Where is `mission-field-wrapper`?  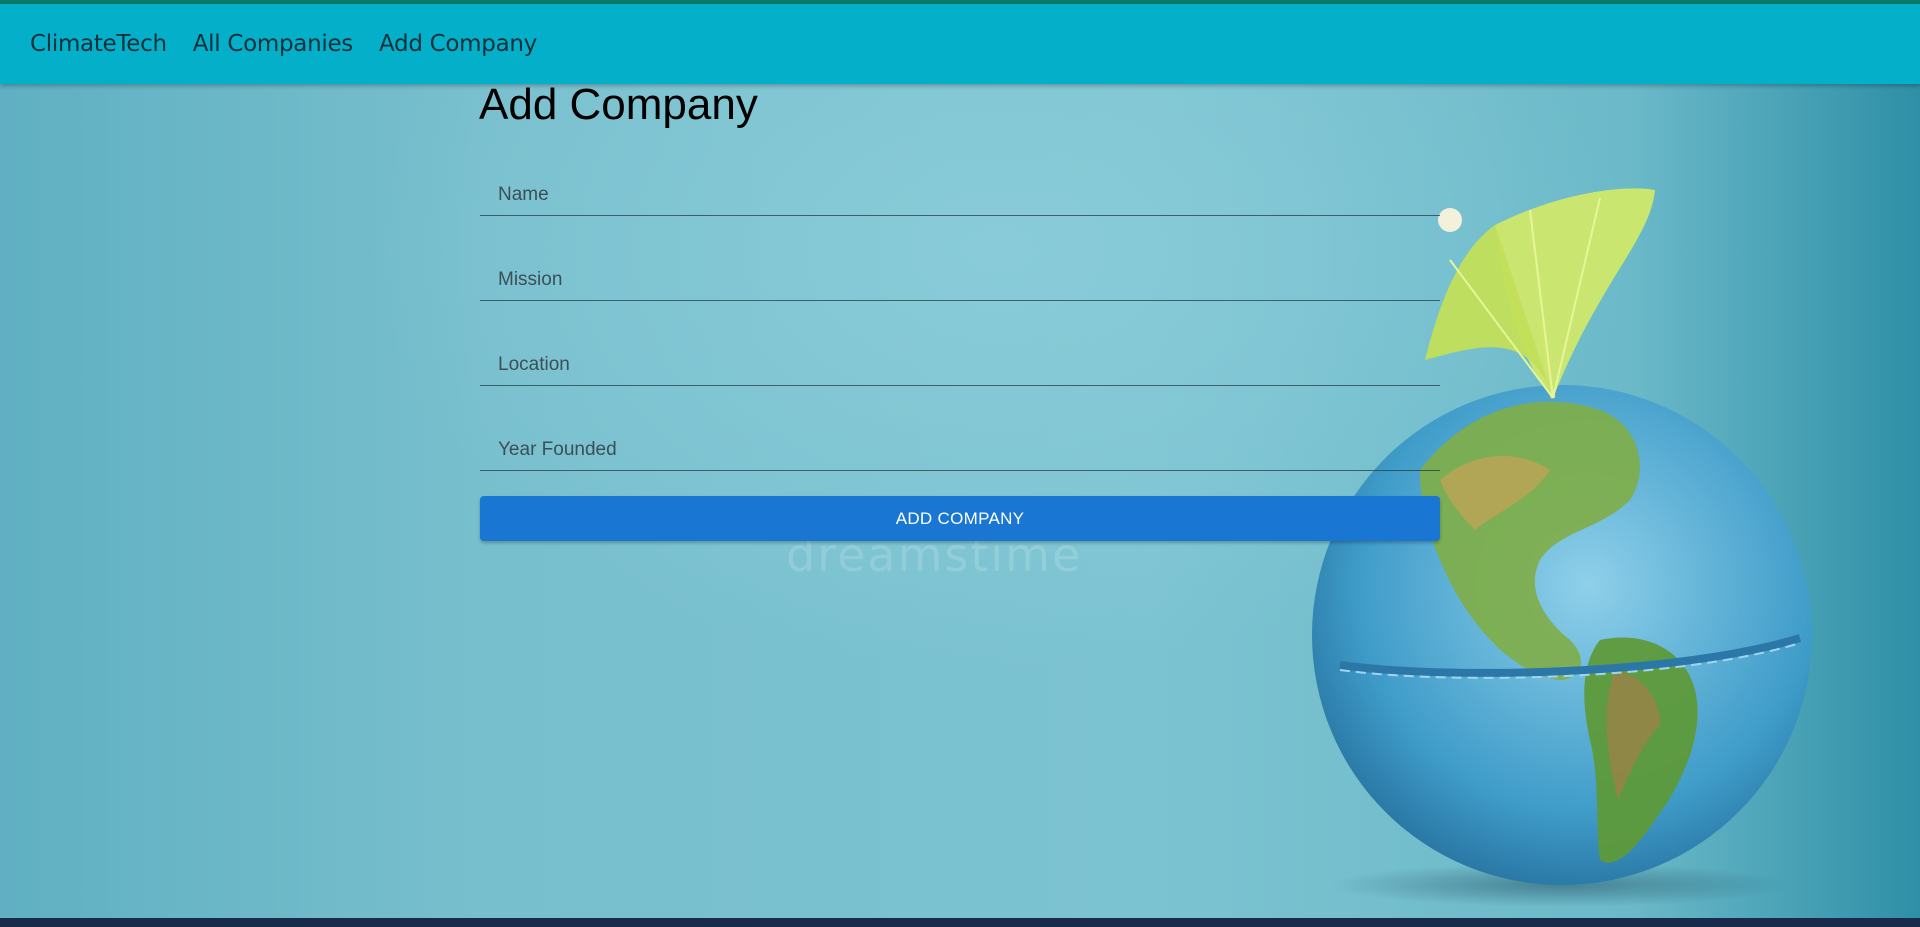 mission-field-wrapper is located at coordinates (960, 273).